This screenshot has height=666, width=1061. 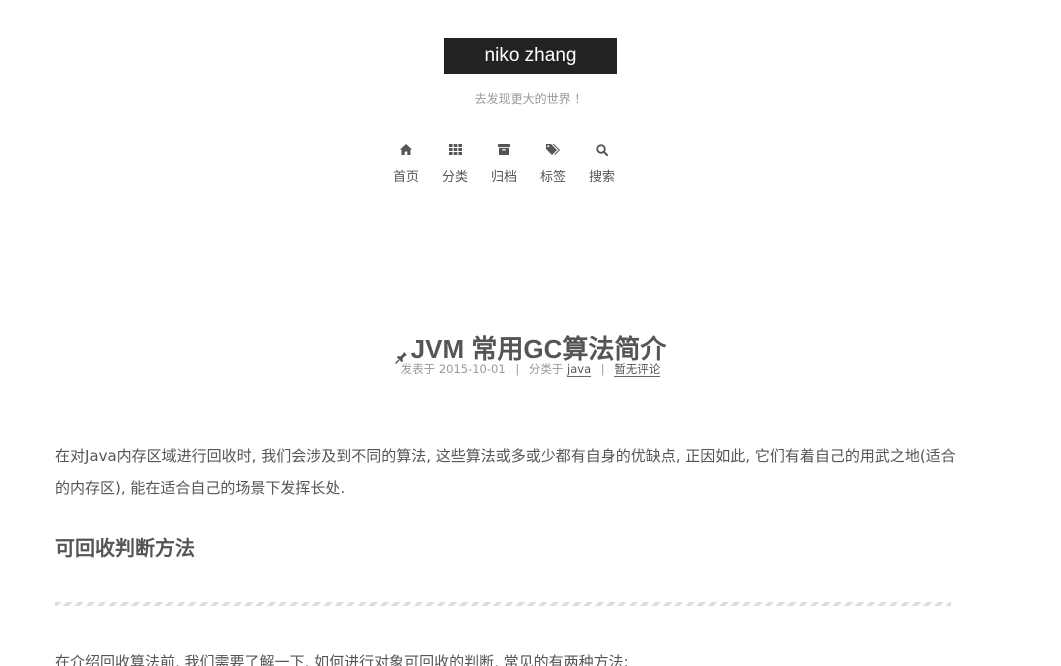 I want to click on nav-item-label: 首页, so click(x=405, y=177).